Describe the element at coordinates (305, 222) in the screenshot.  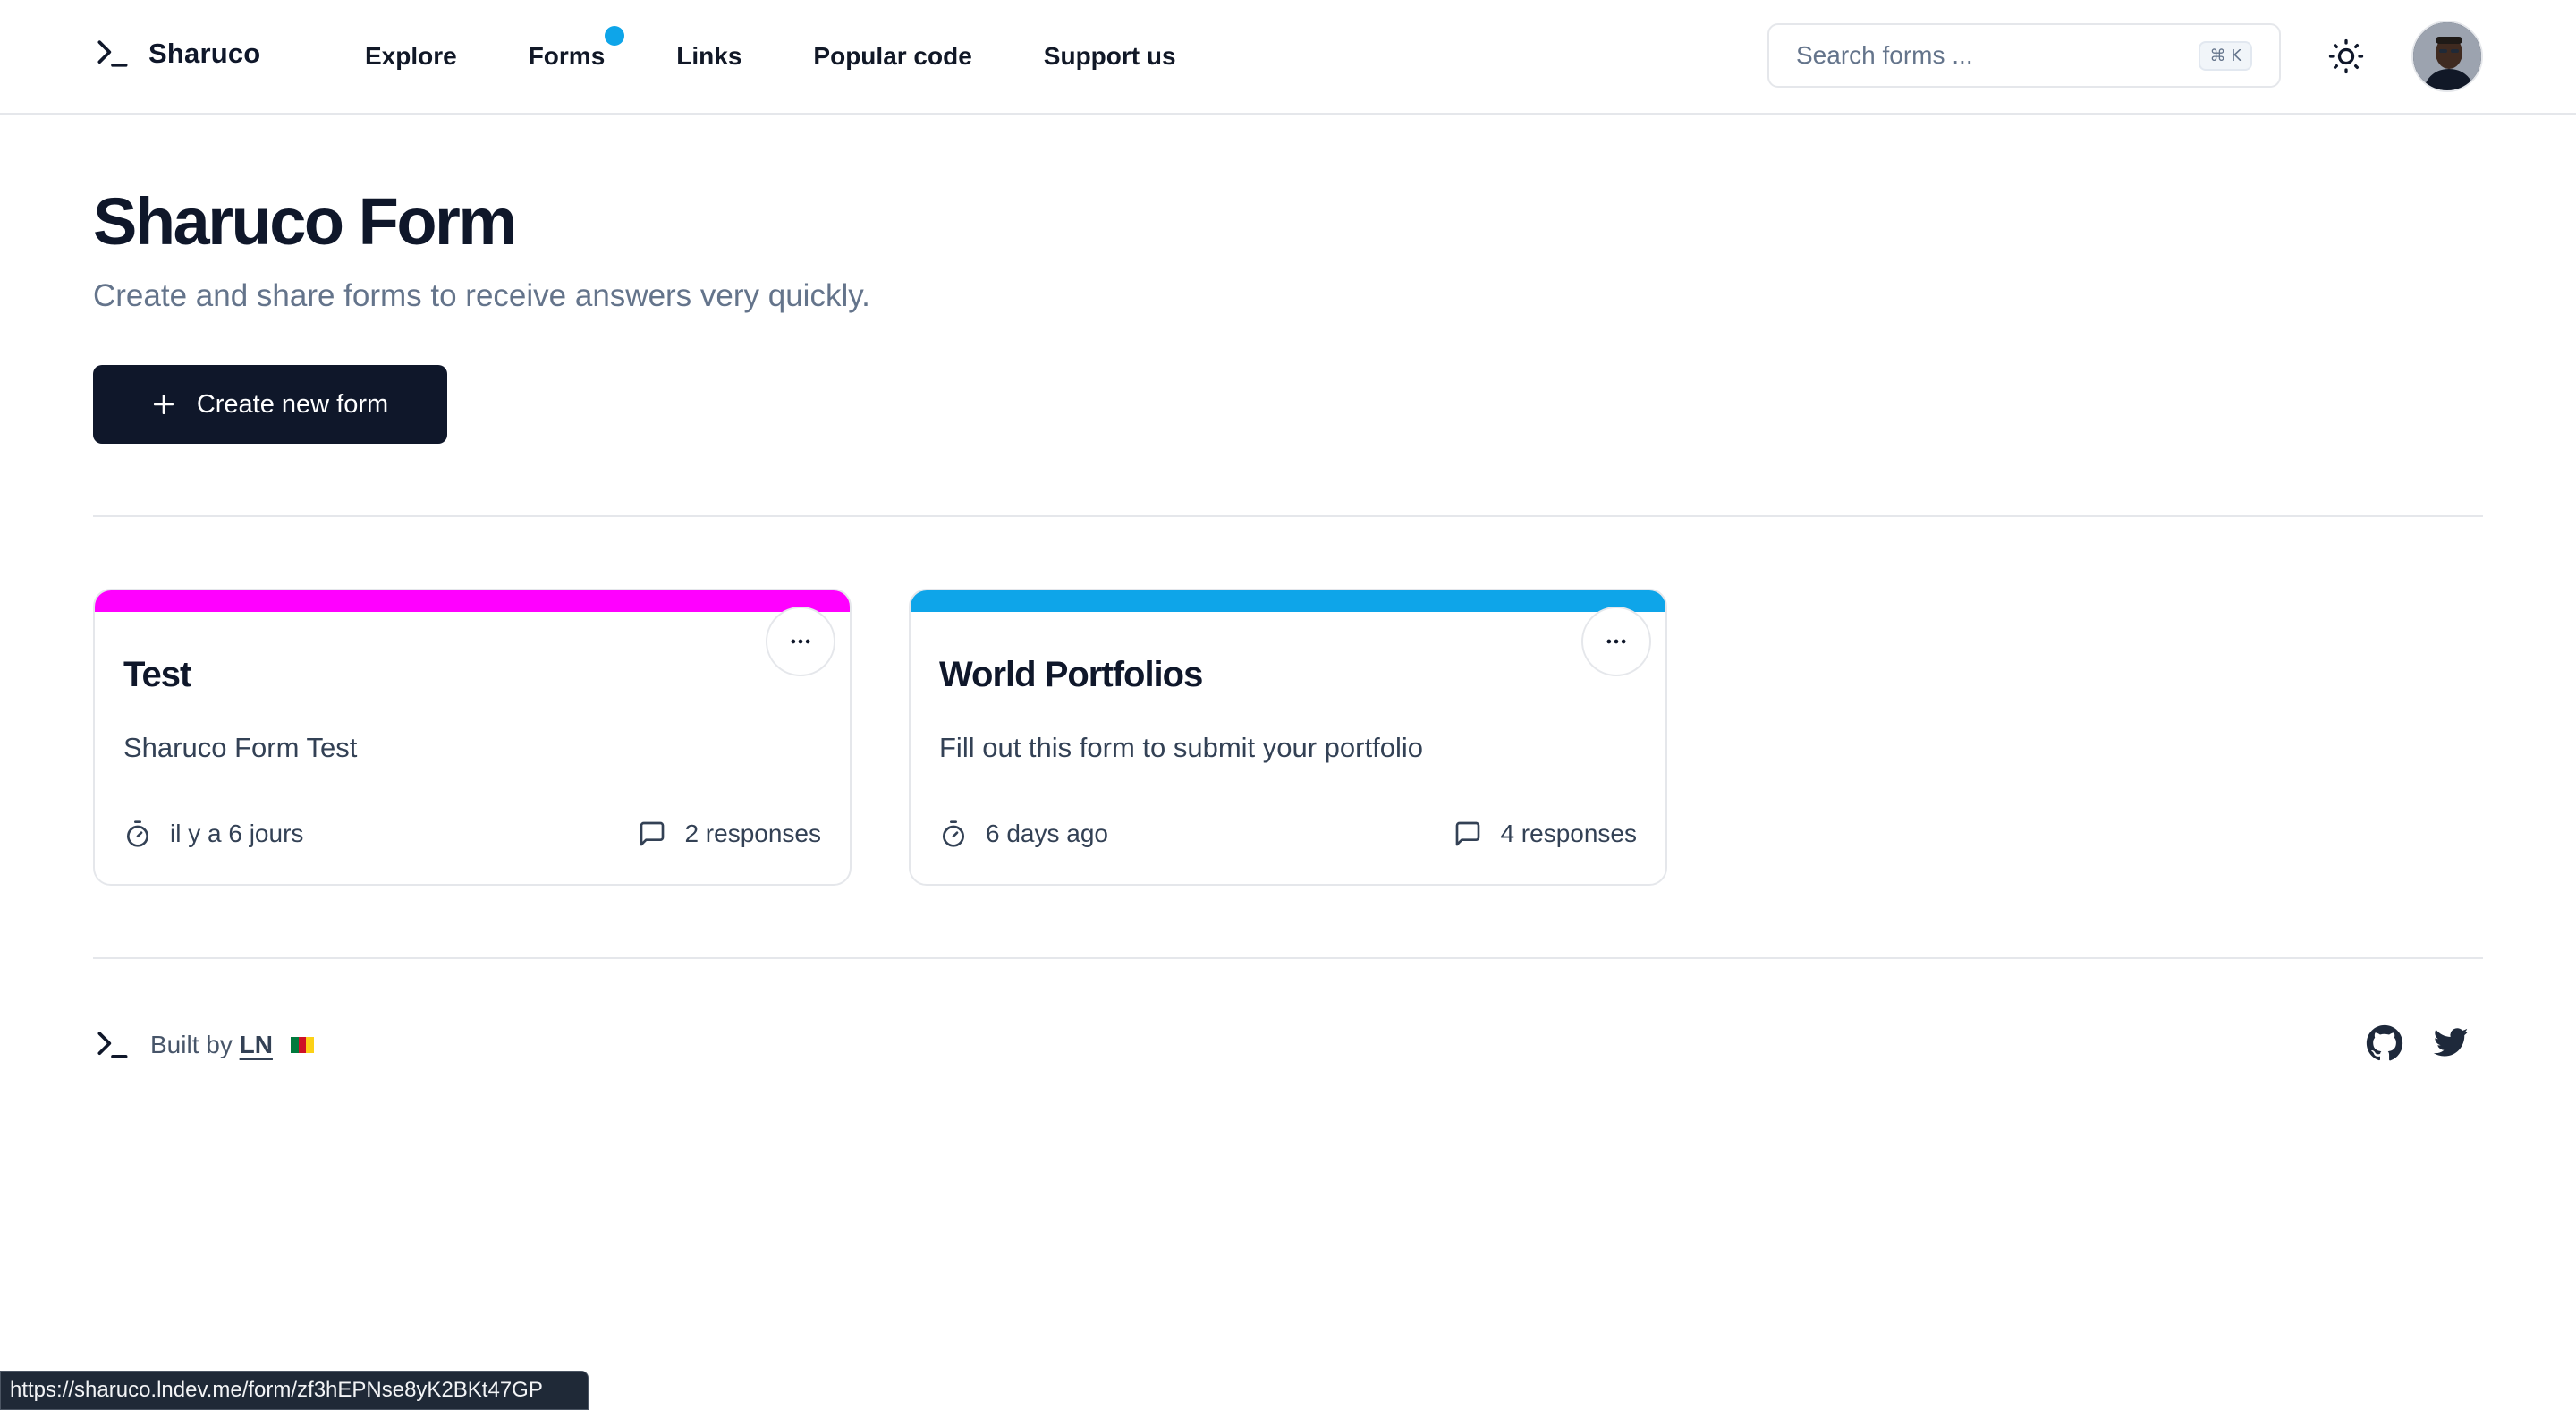
I see `page-title: Sharuco Form` at that location.